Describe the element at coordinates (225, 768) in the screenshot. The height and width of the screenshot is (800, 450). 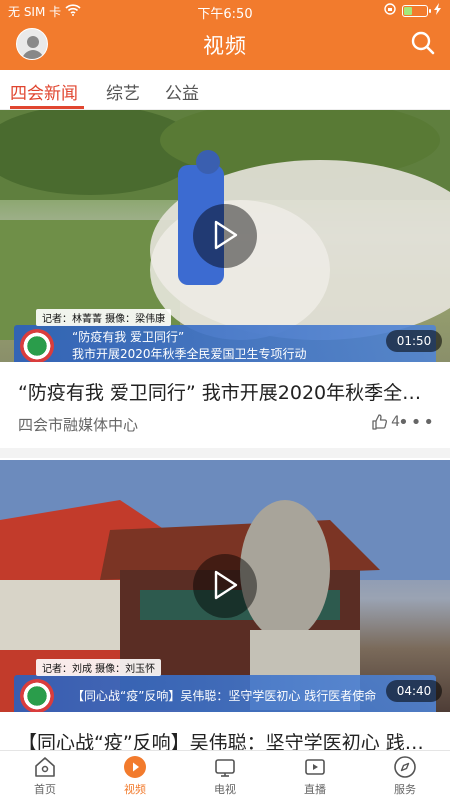
I see `tv-icon` at that location.